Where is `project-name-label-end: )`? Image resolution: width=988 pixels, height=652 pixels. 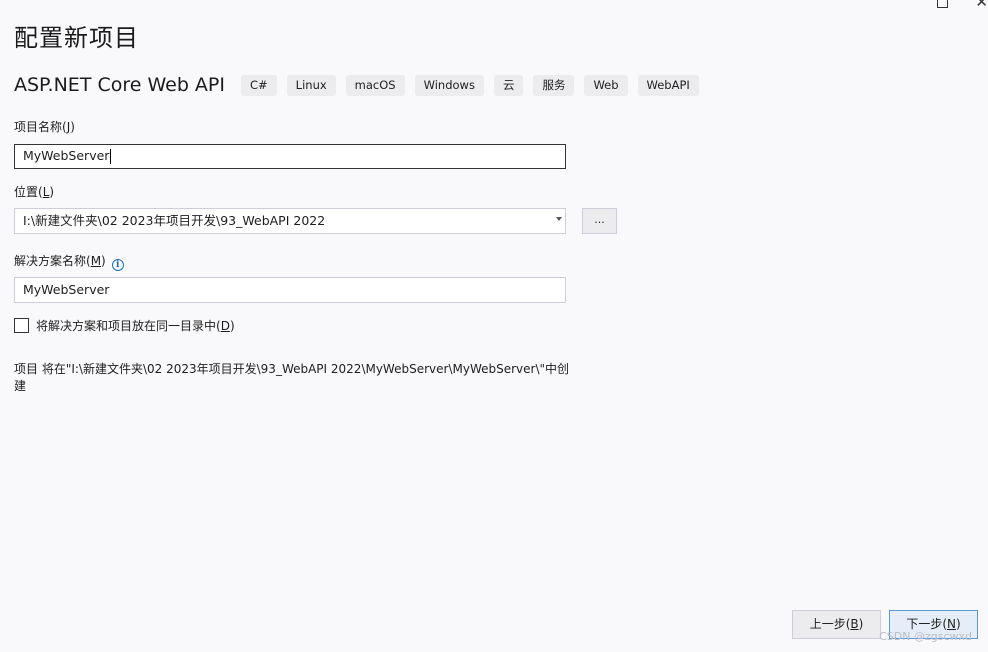 project-name-label-end: ) is located at coordinates (72, 127).